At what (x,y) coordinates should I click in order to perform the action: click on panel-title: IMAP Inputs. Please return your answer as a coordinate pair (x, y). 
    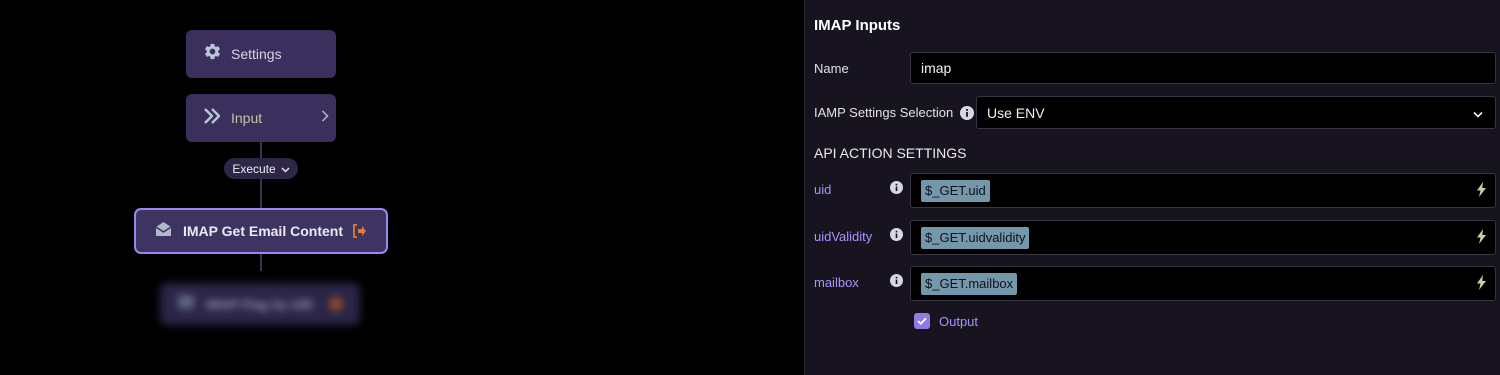
    Looking at the image, I should click on (857, 25).